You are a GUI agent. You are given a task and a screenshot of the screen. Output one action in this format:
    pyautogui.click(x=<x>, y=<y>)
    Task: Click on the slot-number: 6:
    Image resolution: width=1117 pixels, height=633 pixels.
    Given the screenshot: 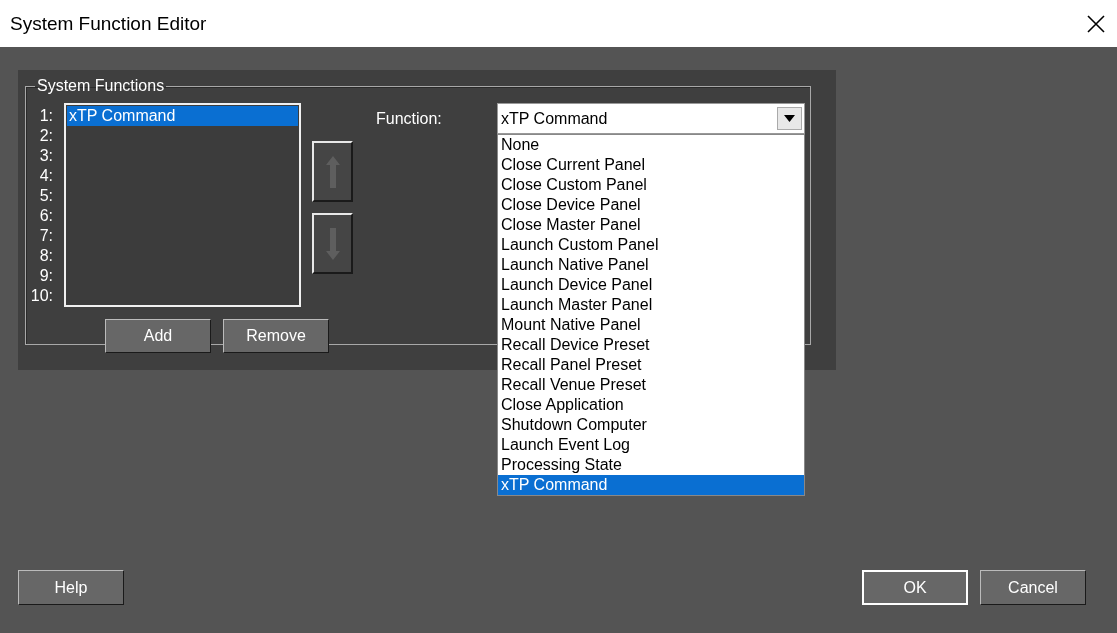 What is the action you would take?
    pyautogui.click(x=46, y=216)
    